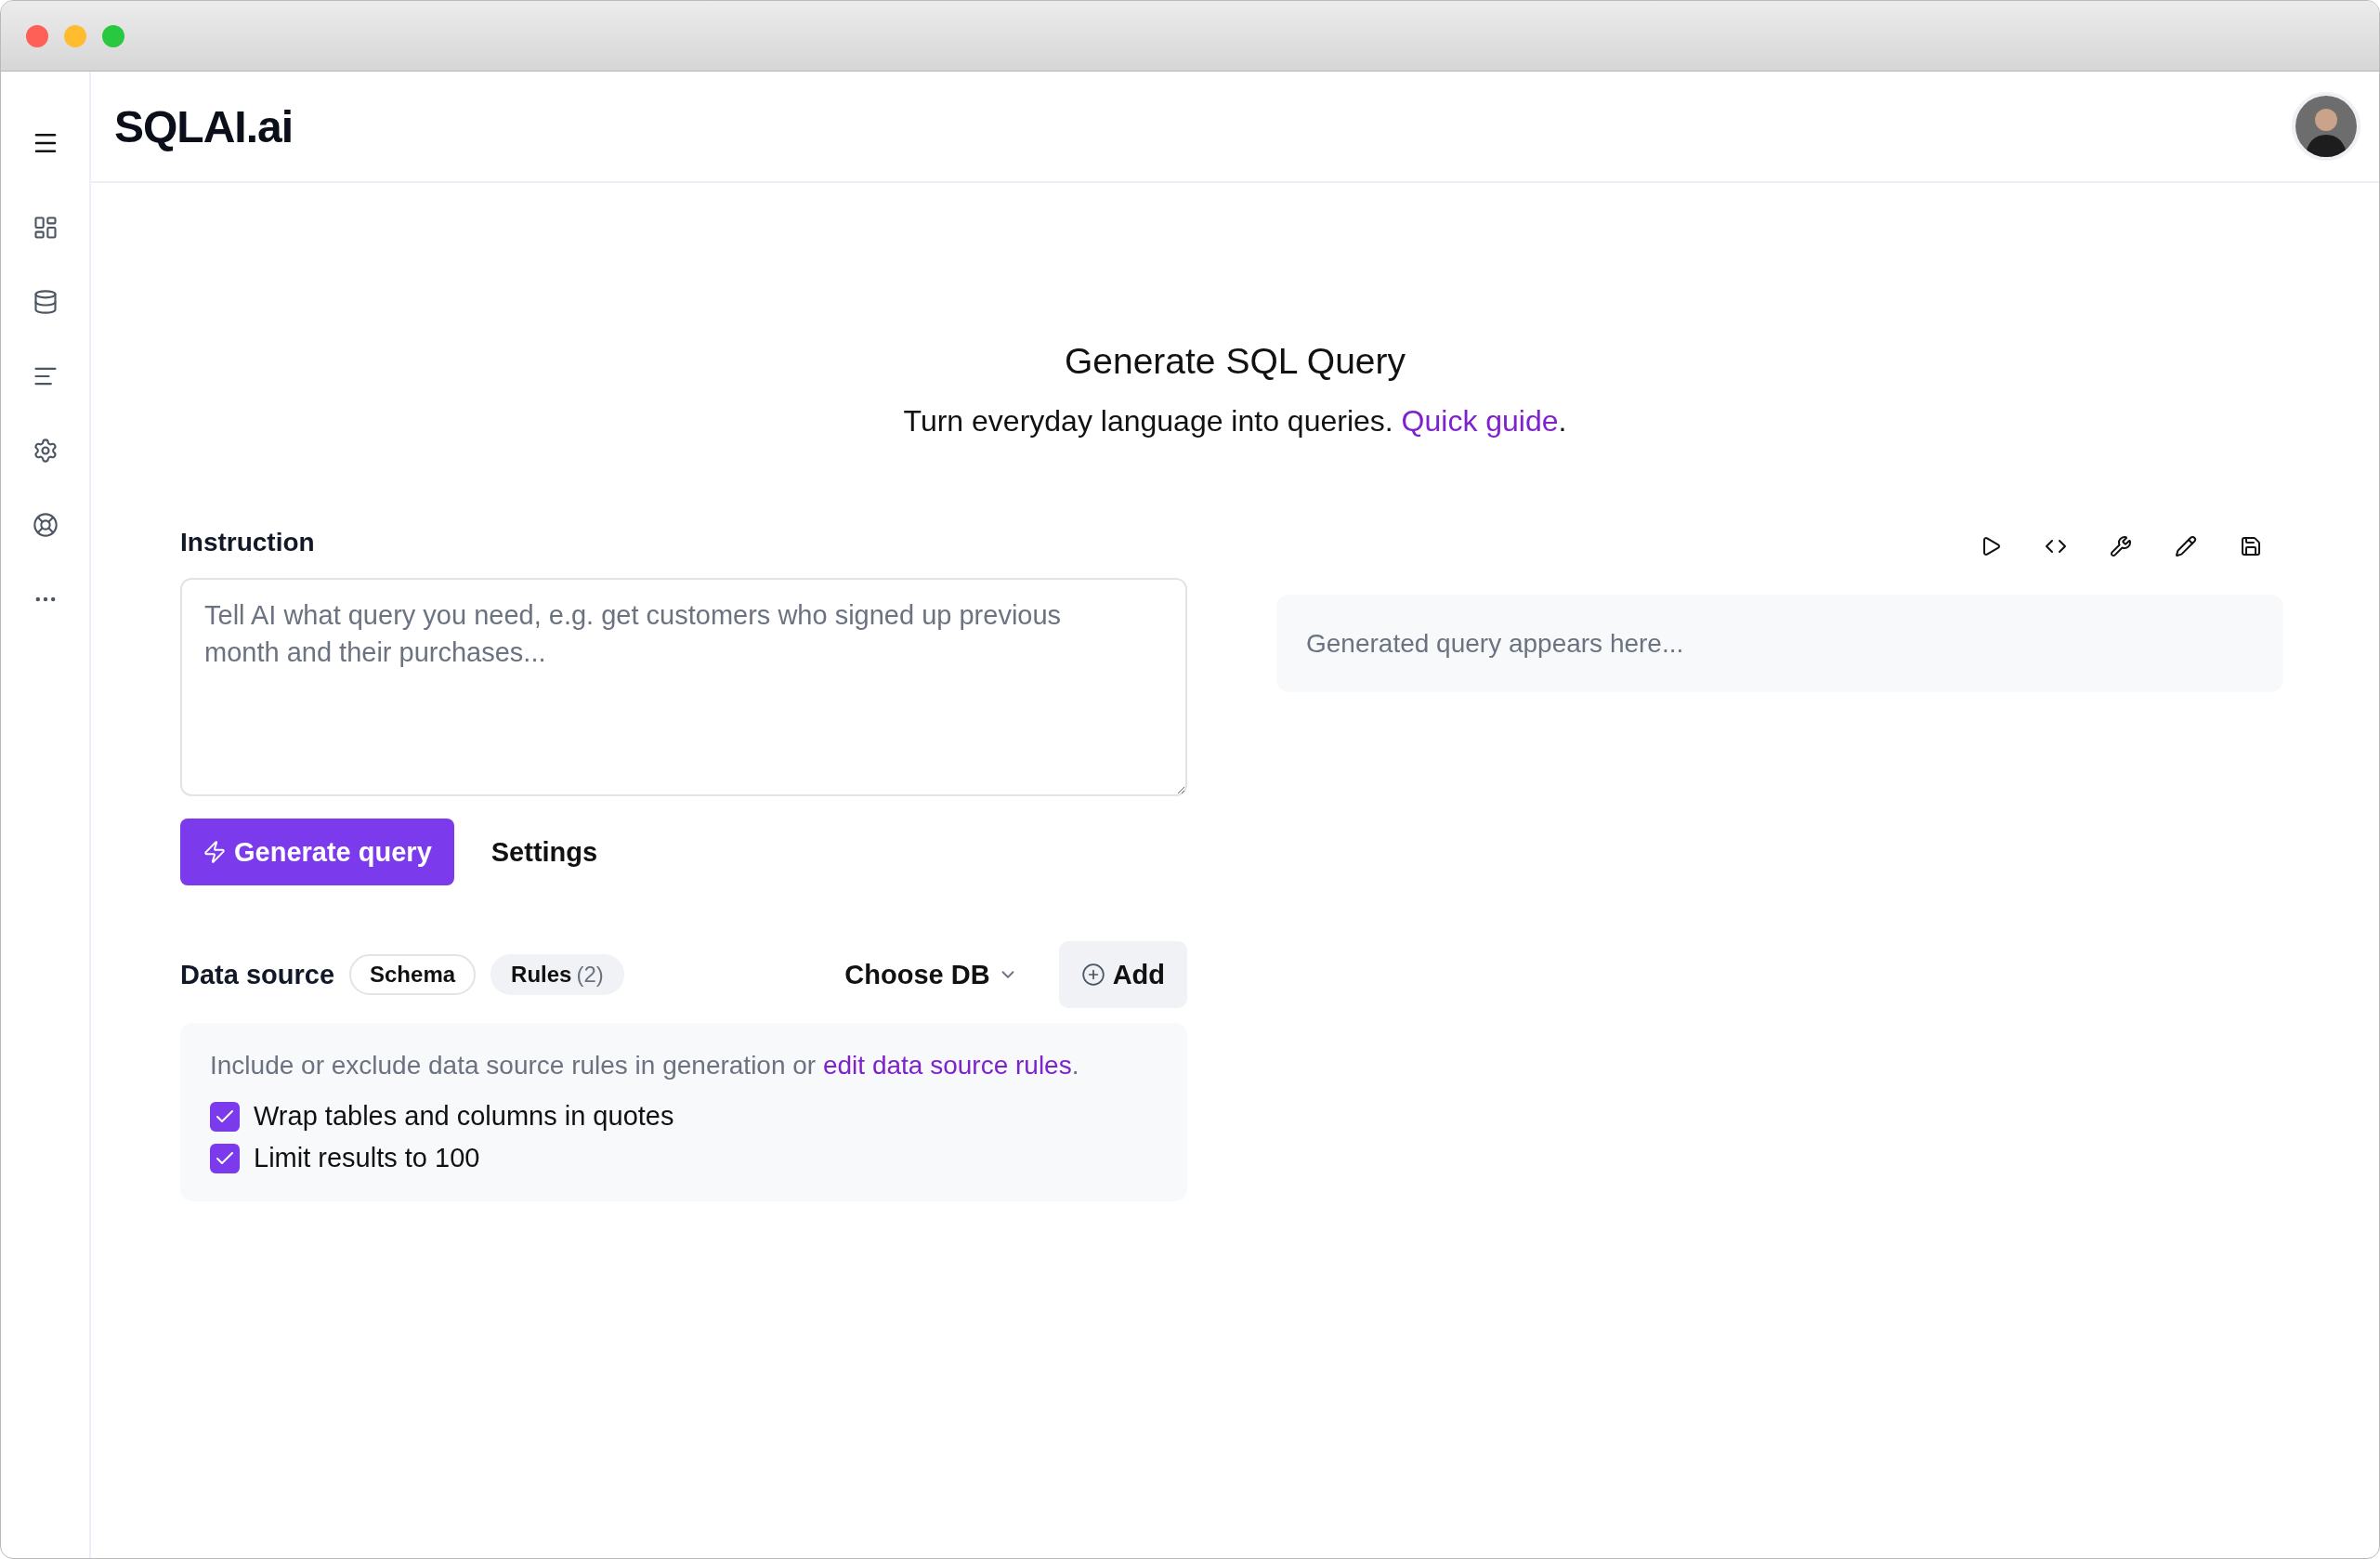 Image resolution: width=2380 pixels, height=1559 pixels. What do you see at coordinates (557, 974) in the screenshot?
I see `data-source-tab: Rules (2)` at bounding box center [557, 974].